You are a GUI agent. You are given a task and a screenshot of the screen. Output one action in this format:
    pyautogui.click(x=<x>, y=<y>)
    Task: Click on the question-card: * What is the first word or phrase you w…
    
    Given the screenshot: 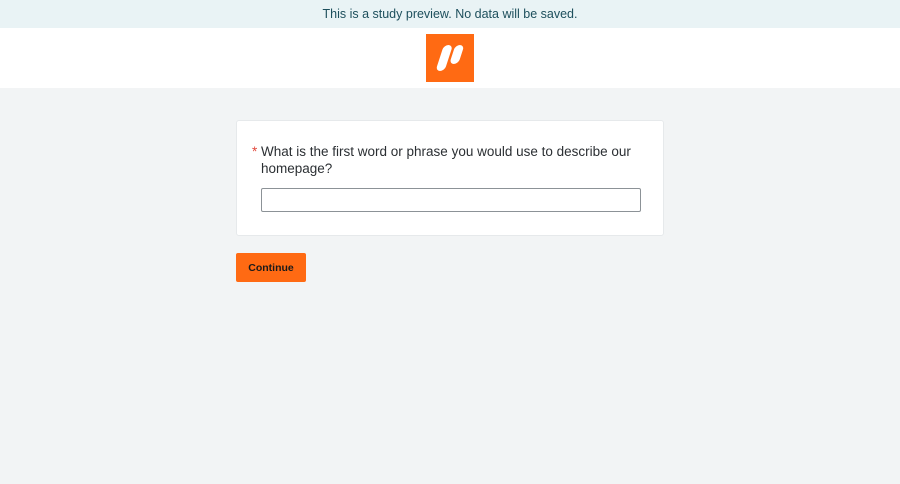 What is the action you would take?
    pyautogui.click(x=450, y=178)
    